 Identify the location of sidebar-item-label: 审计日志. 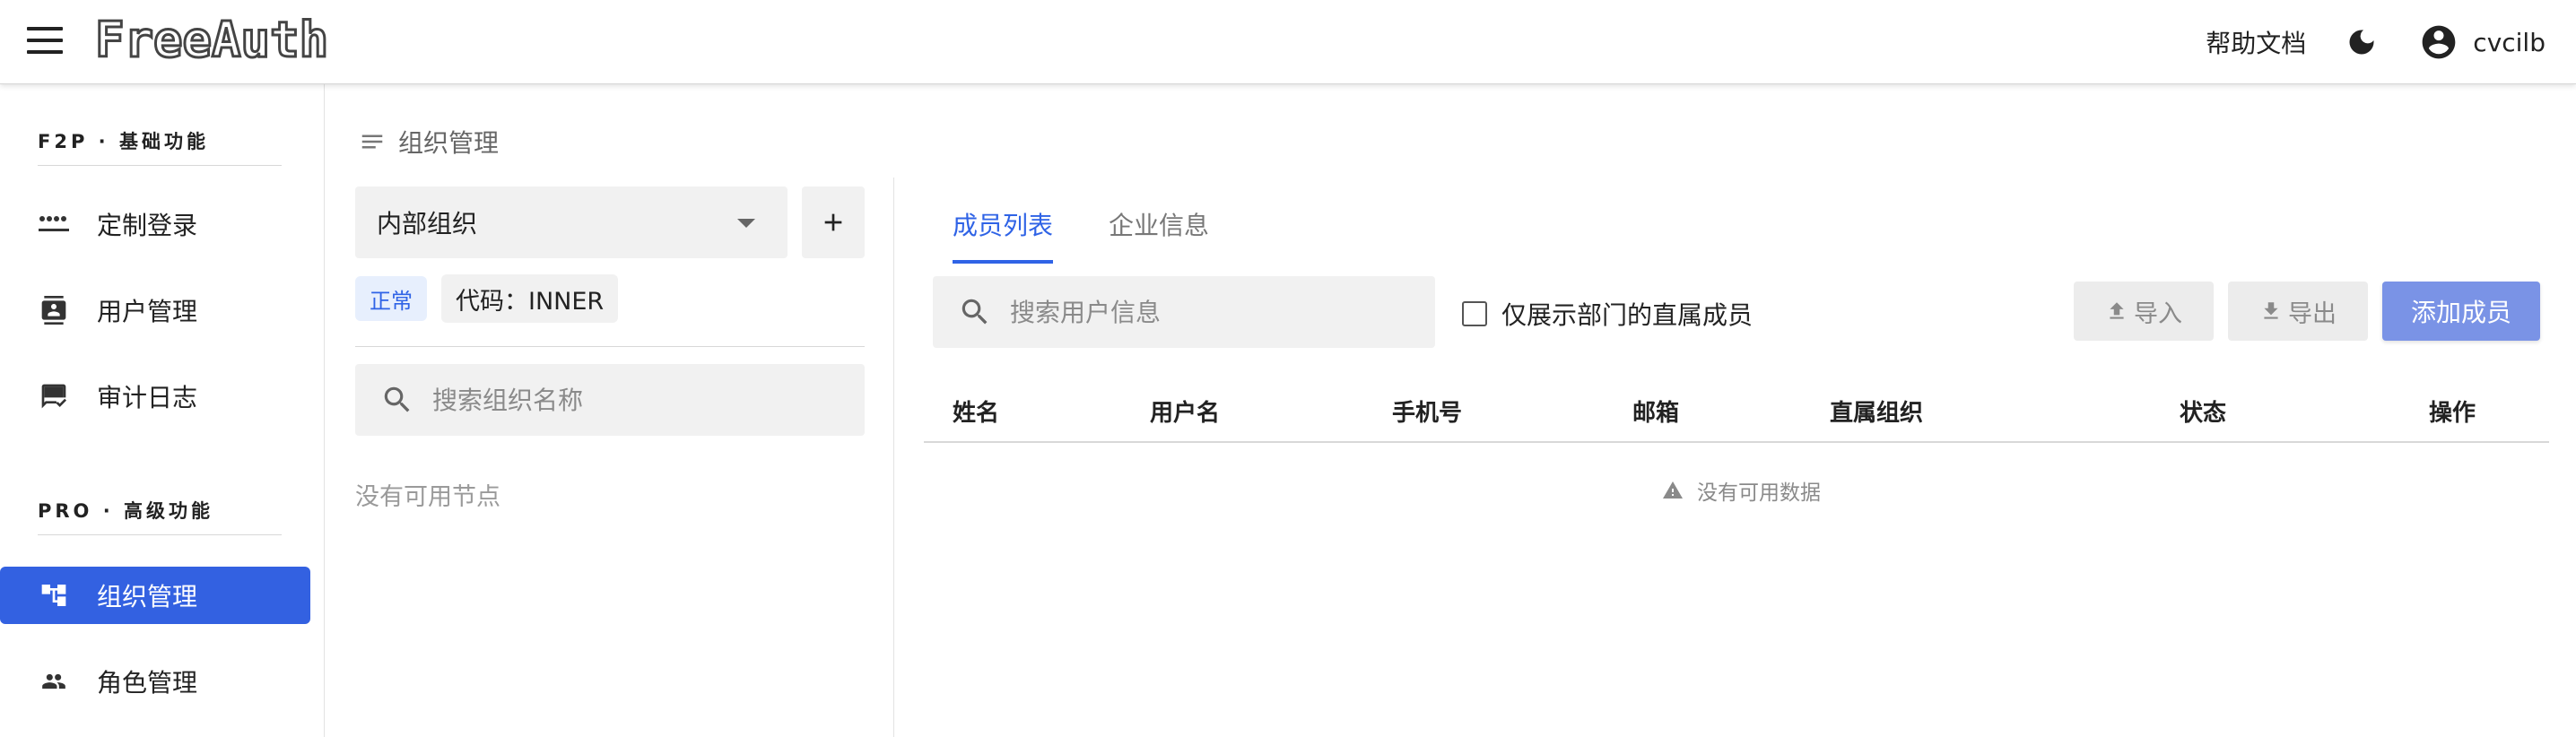
(147, 397).